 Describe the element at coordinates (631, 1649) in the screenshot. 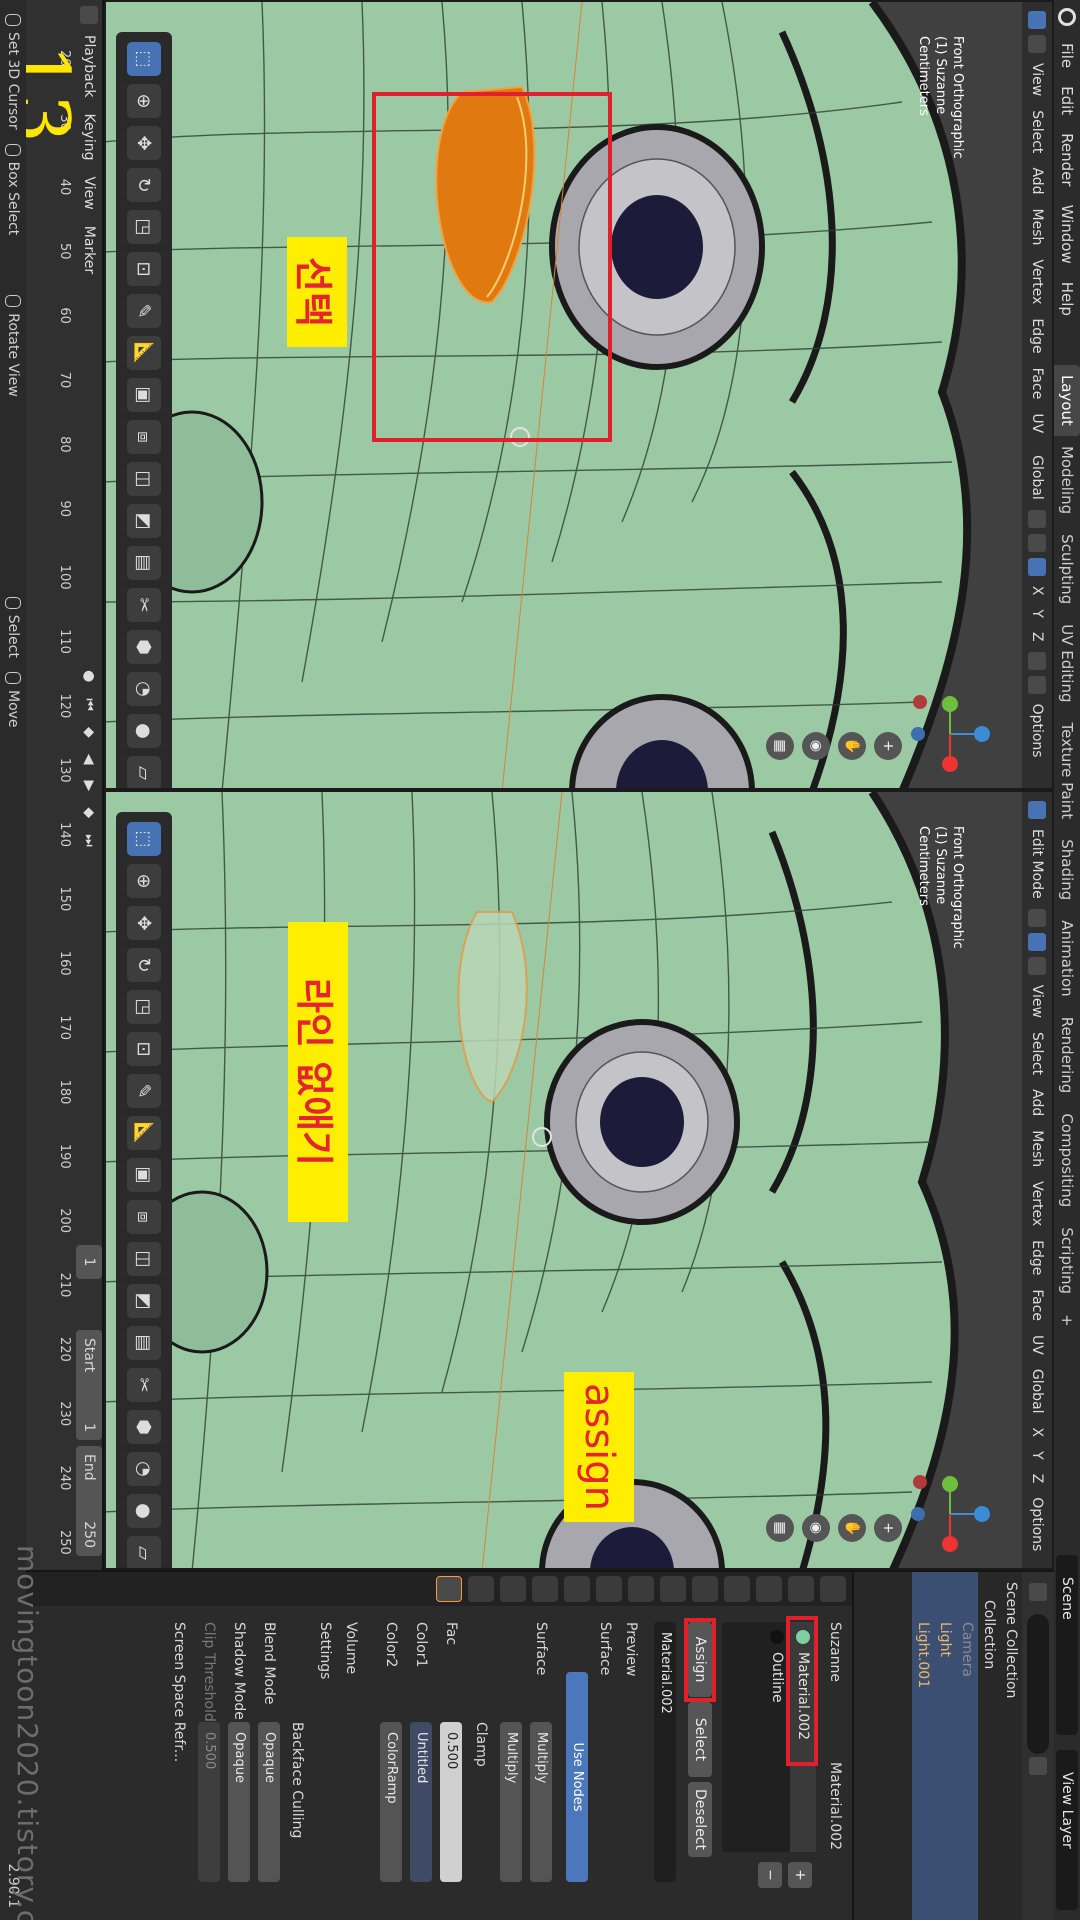

I see `preview-section: Preview` at that location.